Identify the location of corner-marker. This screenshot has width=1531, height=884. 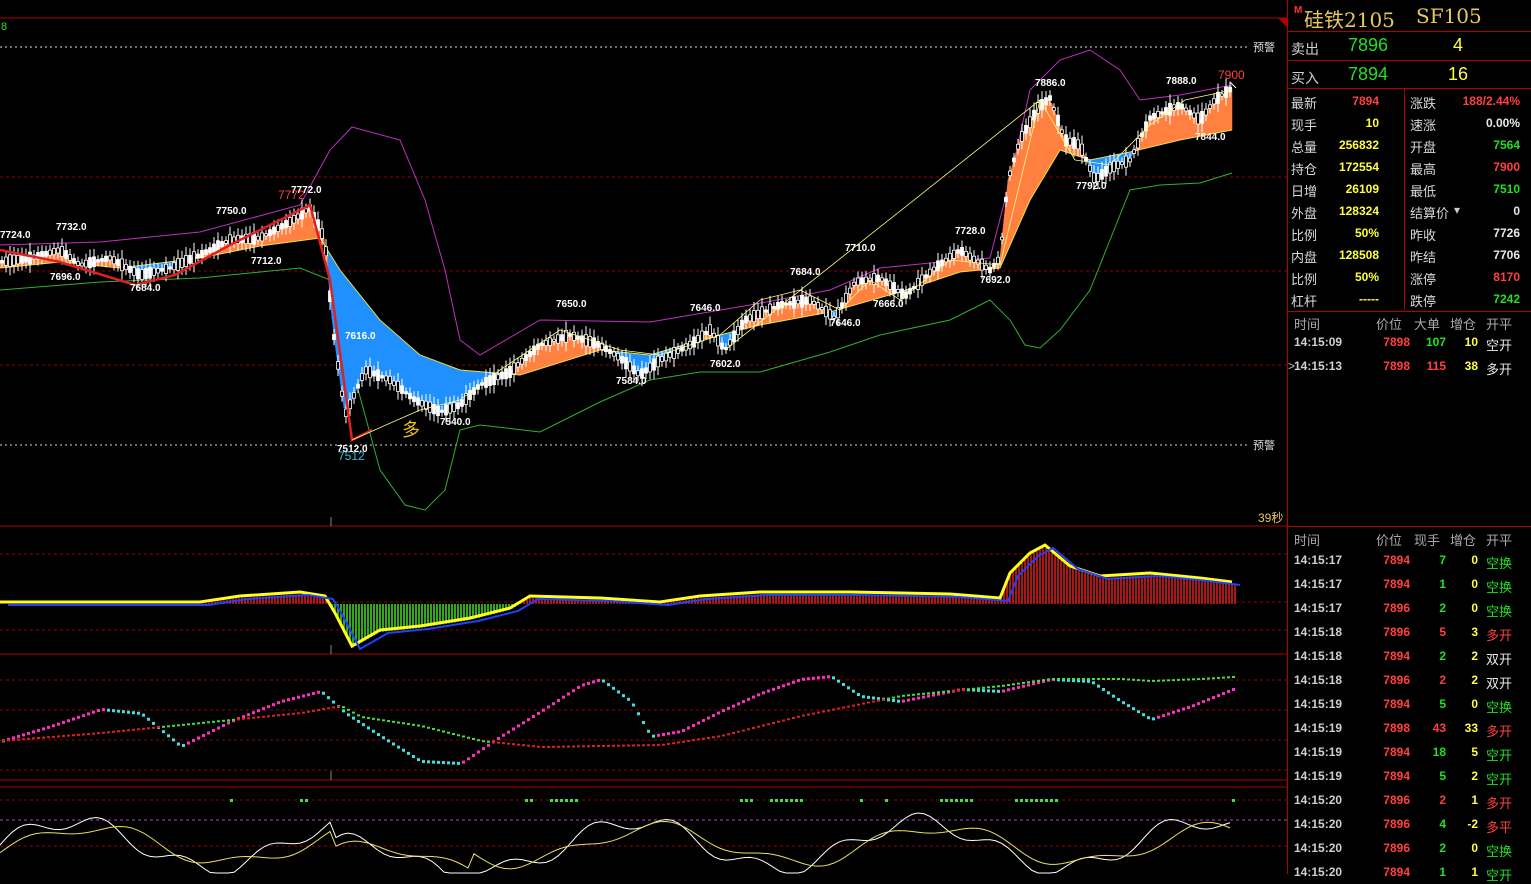
(1282, 22).